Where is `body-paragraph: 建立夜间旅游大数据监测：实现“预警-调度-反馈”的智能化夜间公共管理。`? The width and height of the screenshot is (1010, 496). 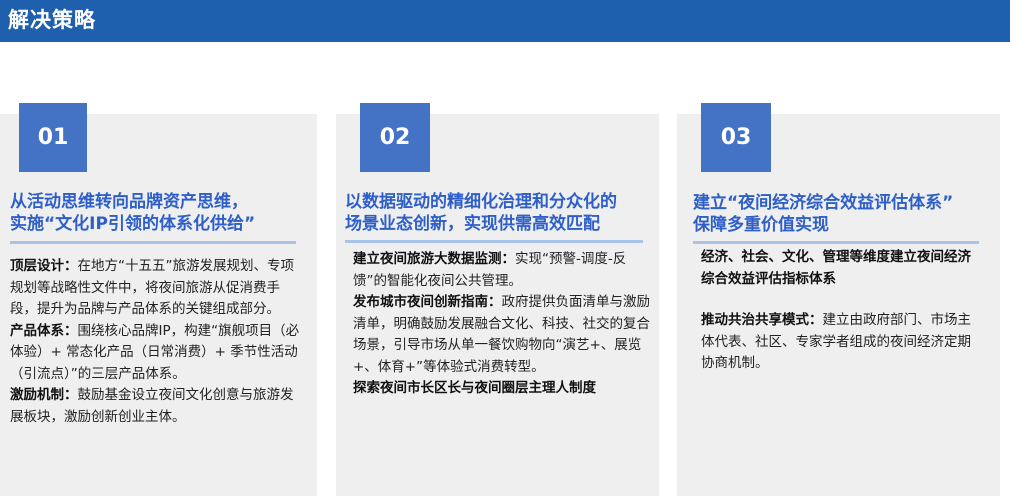 body-paragraph: 建立夜间旅游大数据监测：实现“预警-调度-反馈”的智能化夜间公共管理。 is located at coordinates (502, 270).